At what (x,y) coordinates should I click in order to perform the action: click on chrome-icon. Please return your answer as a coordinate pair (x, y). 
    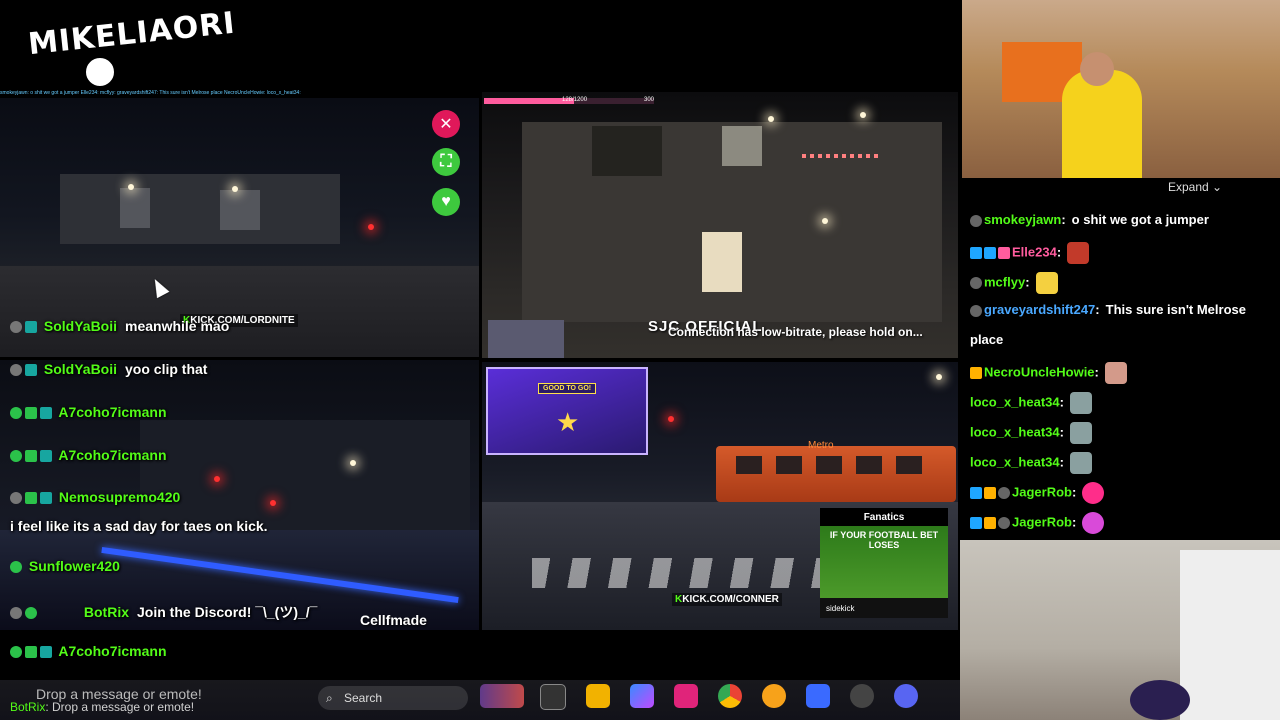
    Looking at the image, I should click on (730, 696).